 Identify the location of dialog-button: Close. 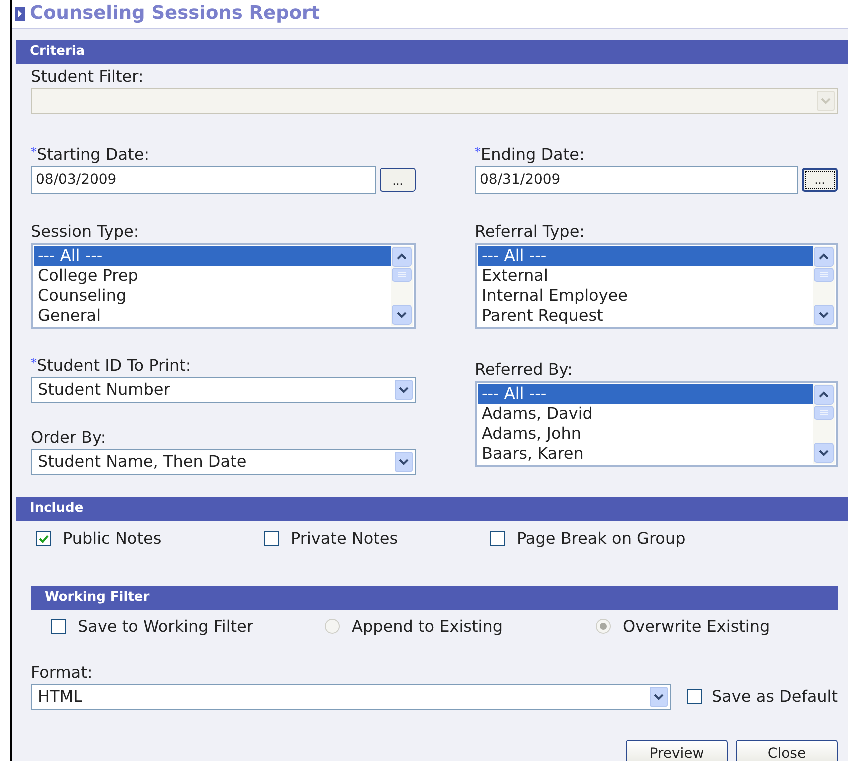
(787, 750).